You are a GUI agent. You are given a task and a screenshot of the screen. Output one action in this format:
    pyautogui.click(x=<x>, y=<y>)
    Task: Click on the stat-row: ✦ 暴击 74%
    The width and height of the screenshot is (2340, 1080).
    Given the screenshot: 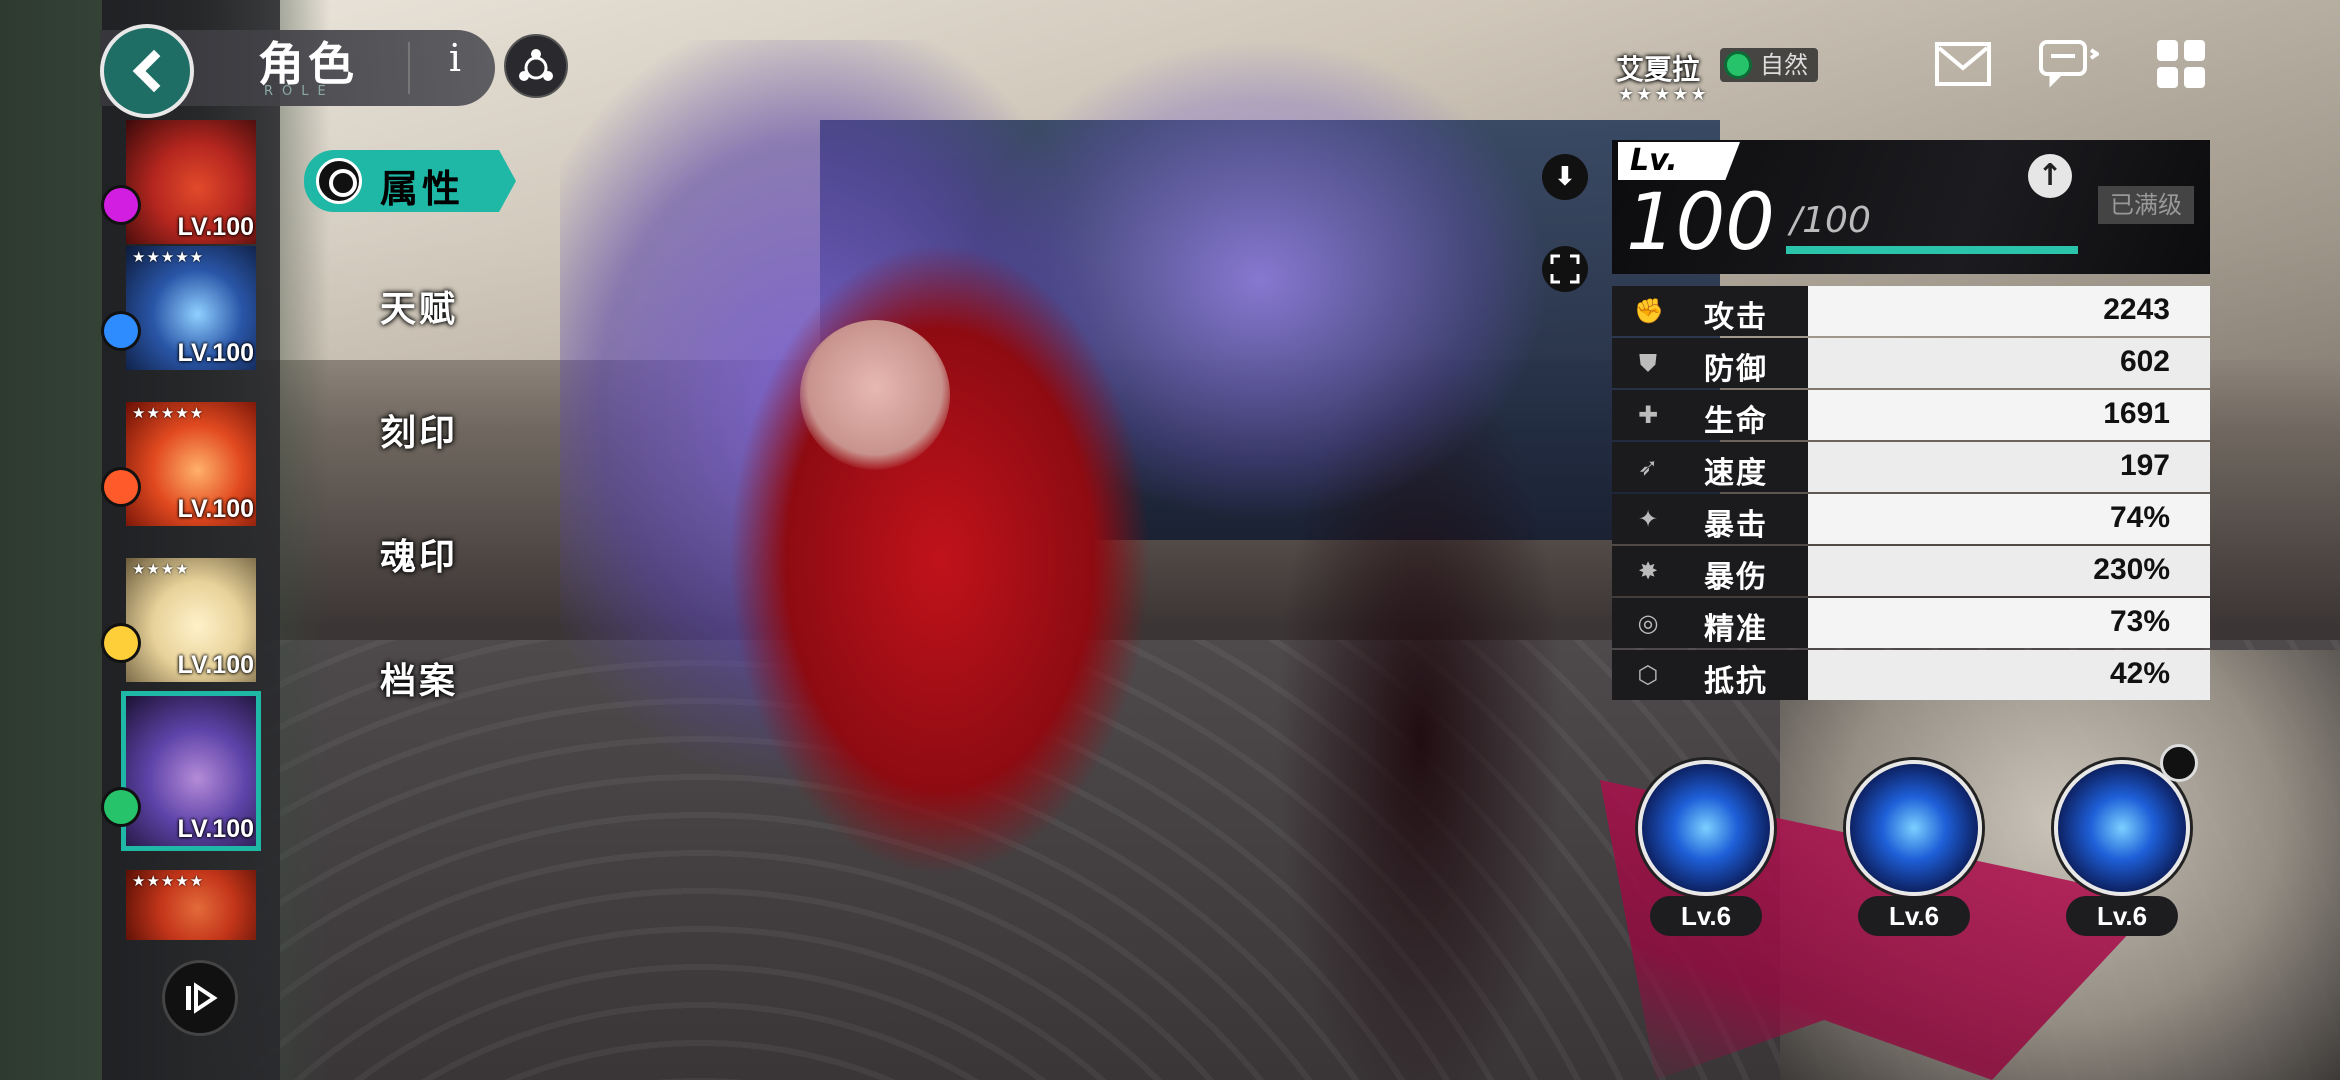 What is the action you would take?
    pyautogui.click(x=1911, y=520)
    